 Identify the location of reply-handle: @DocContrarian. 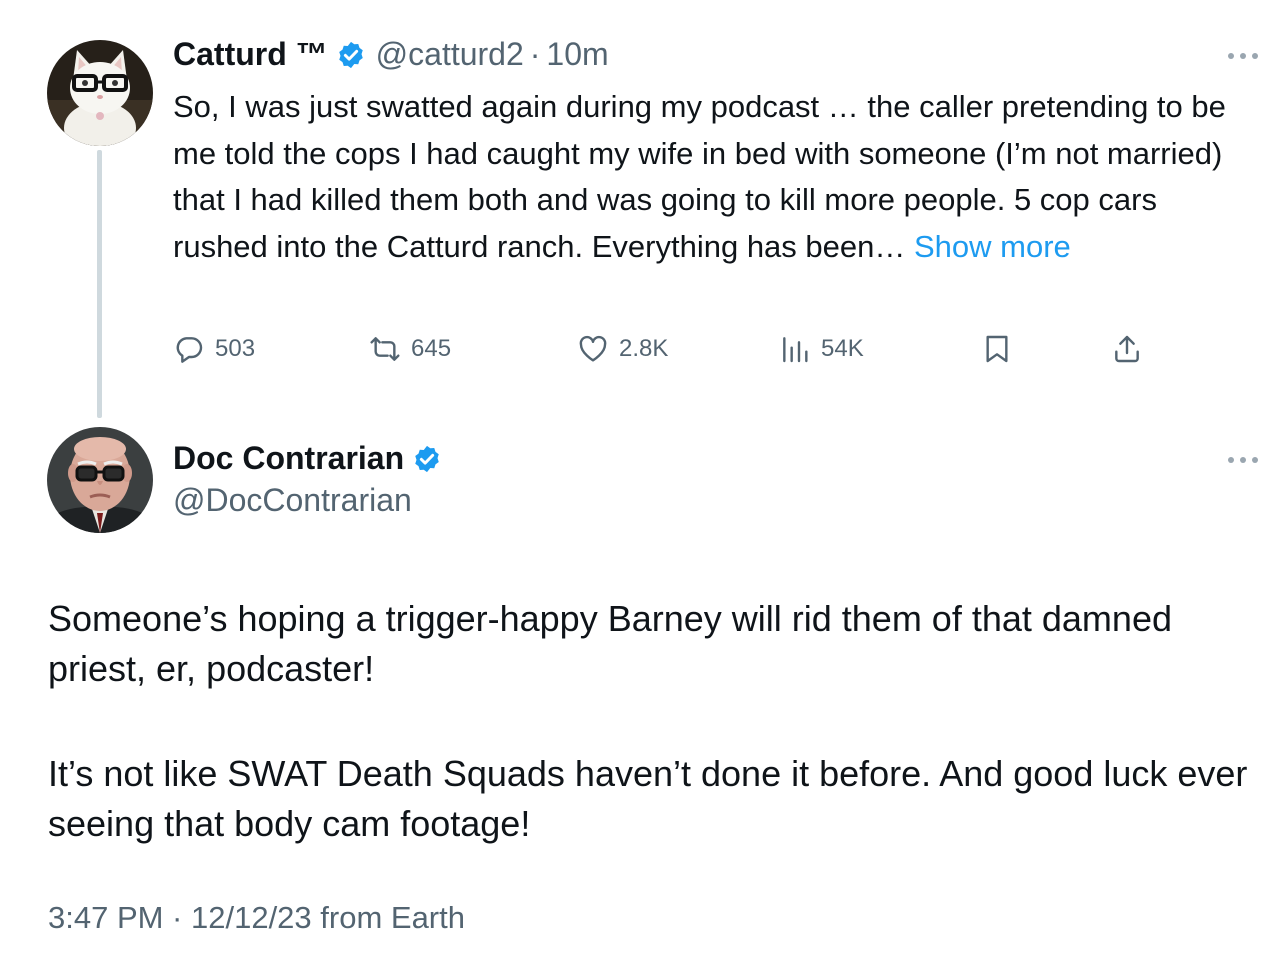
(292, 500).